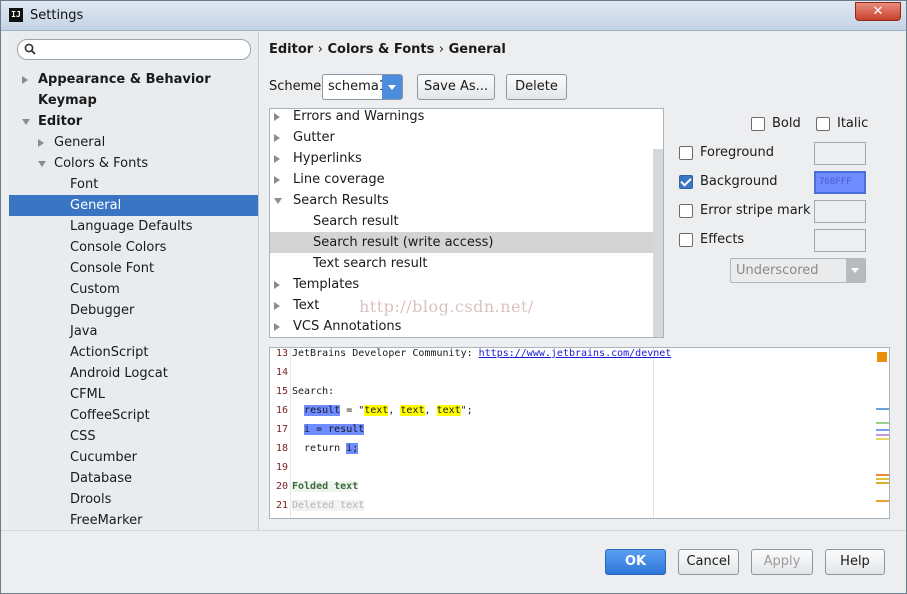  What do you see at coordinates (347, 326) in the screenshot?
I see `category-label: VCS Annotations` at bounding box center [347, 326].